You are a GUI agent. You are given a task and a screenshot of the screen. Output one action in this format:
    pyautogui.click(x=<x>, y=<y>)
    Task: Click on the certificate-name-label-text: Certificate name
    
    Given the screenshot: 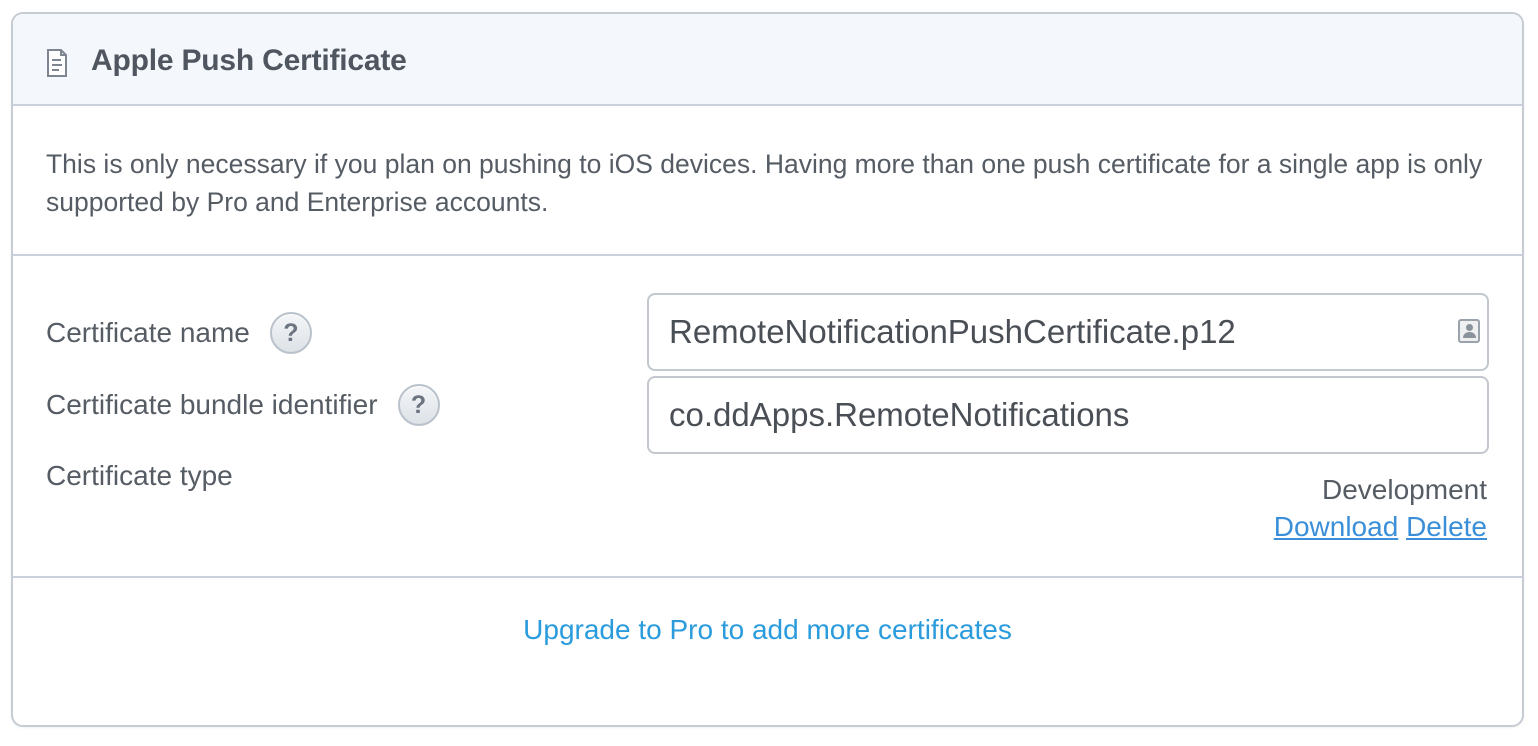 What is the action you would take?
    pyautogui.click(x=148, y=332)
    